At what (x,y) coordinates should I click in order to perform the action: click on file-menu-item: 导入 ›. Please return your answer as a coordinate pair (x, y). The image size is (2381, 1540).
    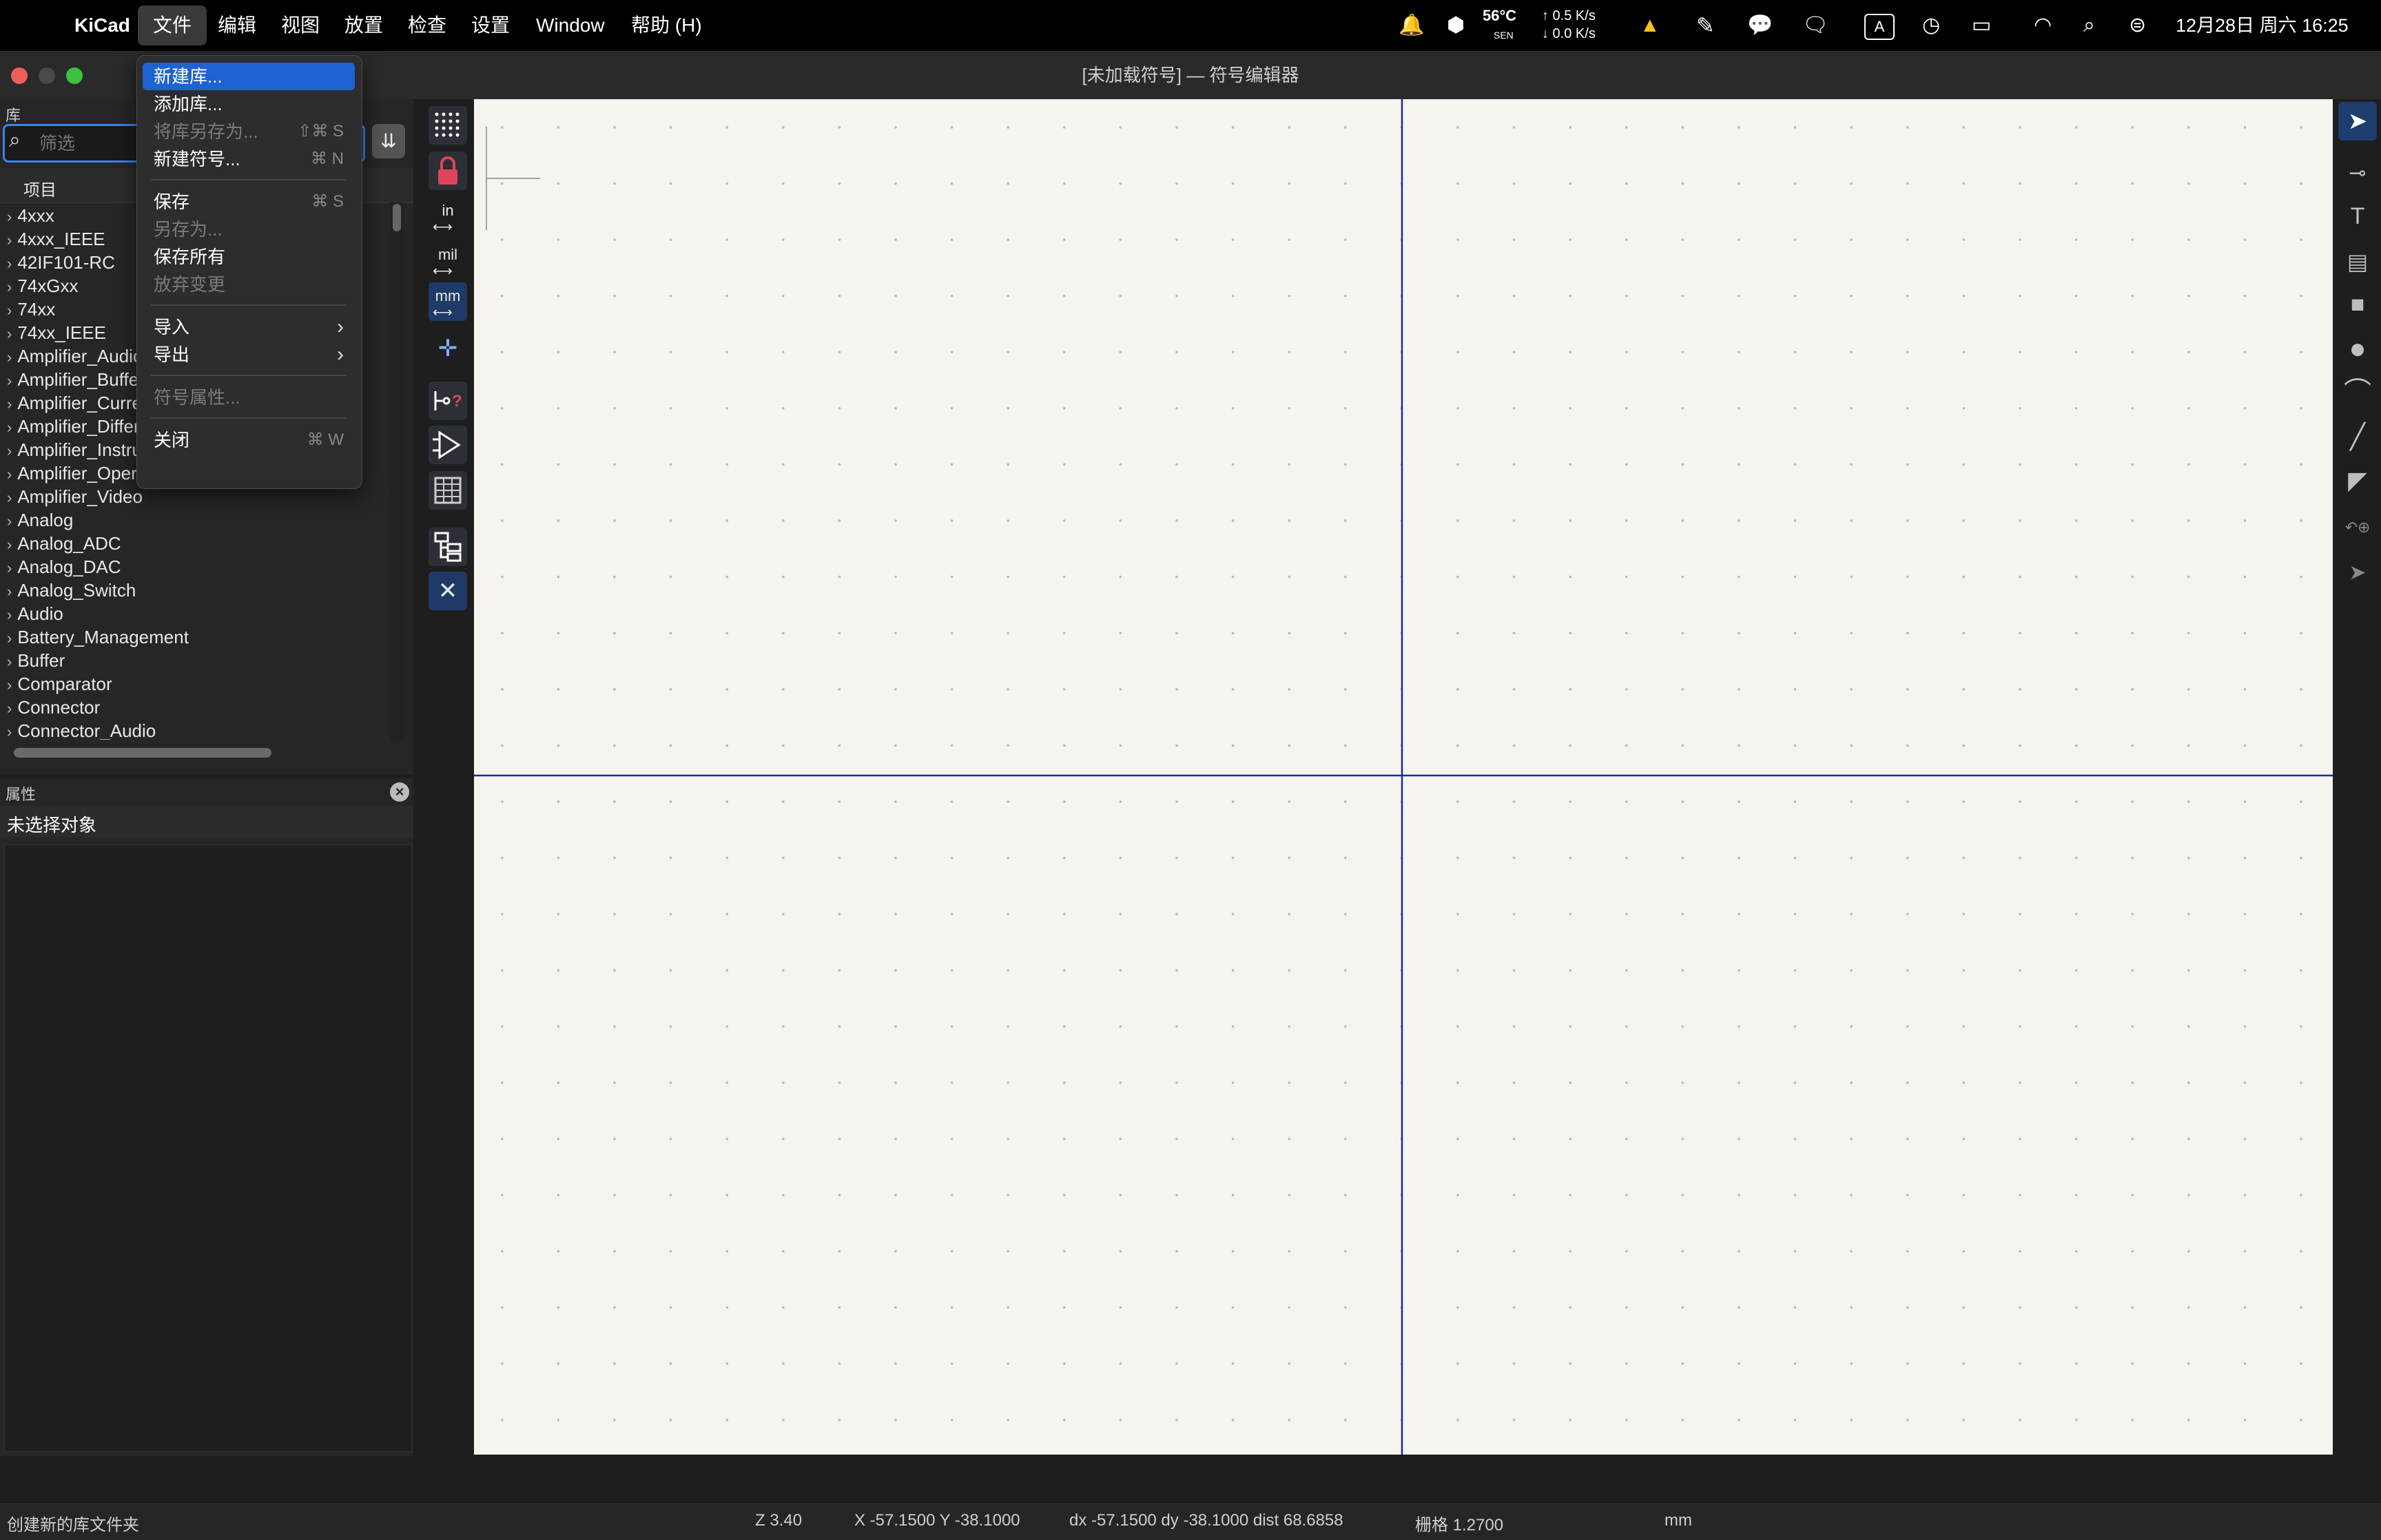
    Looking at the image, I should click on (249, 327).